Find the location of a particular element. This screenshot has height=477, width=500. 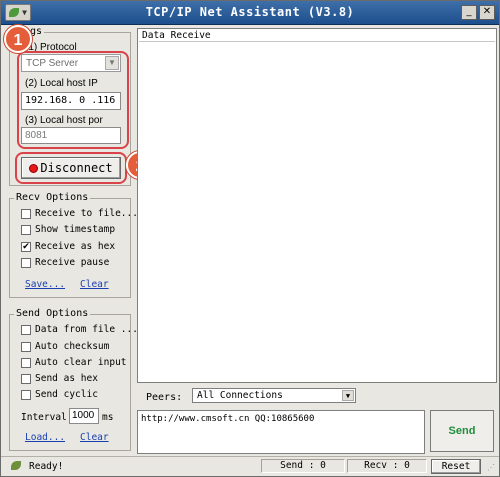

recv-option-label: Receive pause is located at coordinates (72, 262).